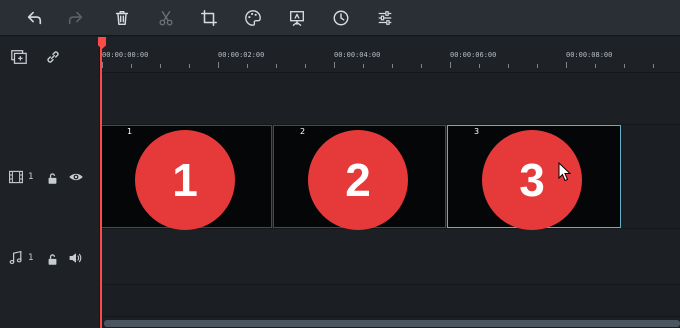 This screenshot has height=328, width=680. I want to click on link-button, so click(53, 59).